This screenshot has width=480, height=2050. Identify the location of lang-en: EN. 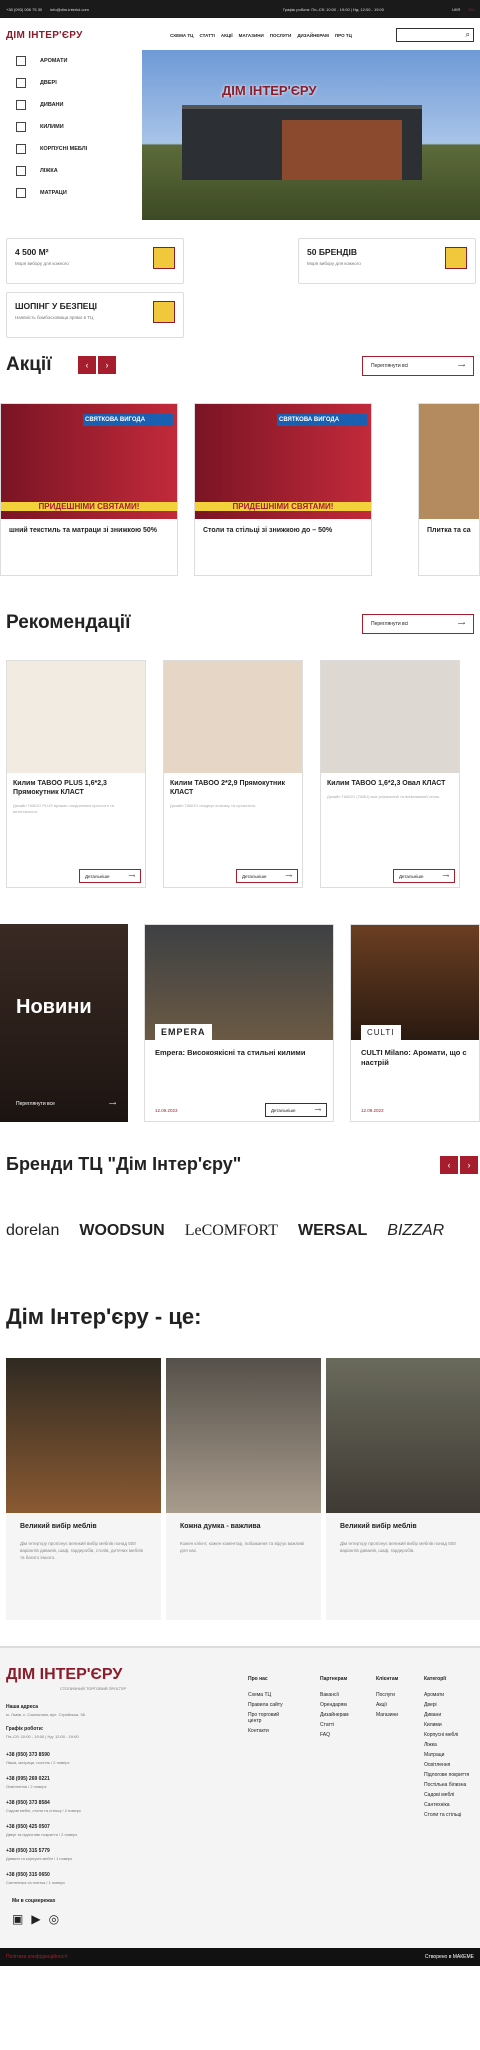
(471, 9).